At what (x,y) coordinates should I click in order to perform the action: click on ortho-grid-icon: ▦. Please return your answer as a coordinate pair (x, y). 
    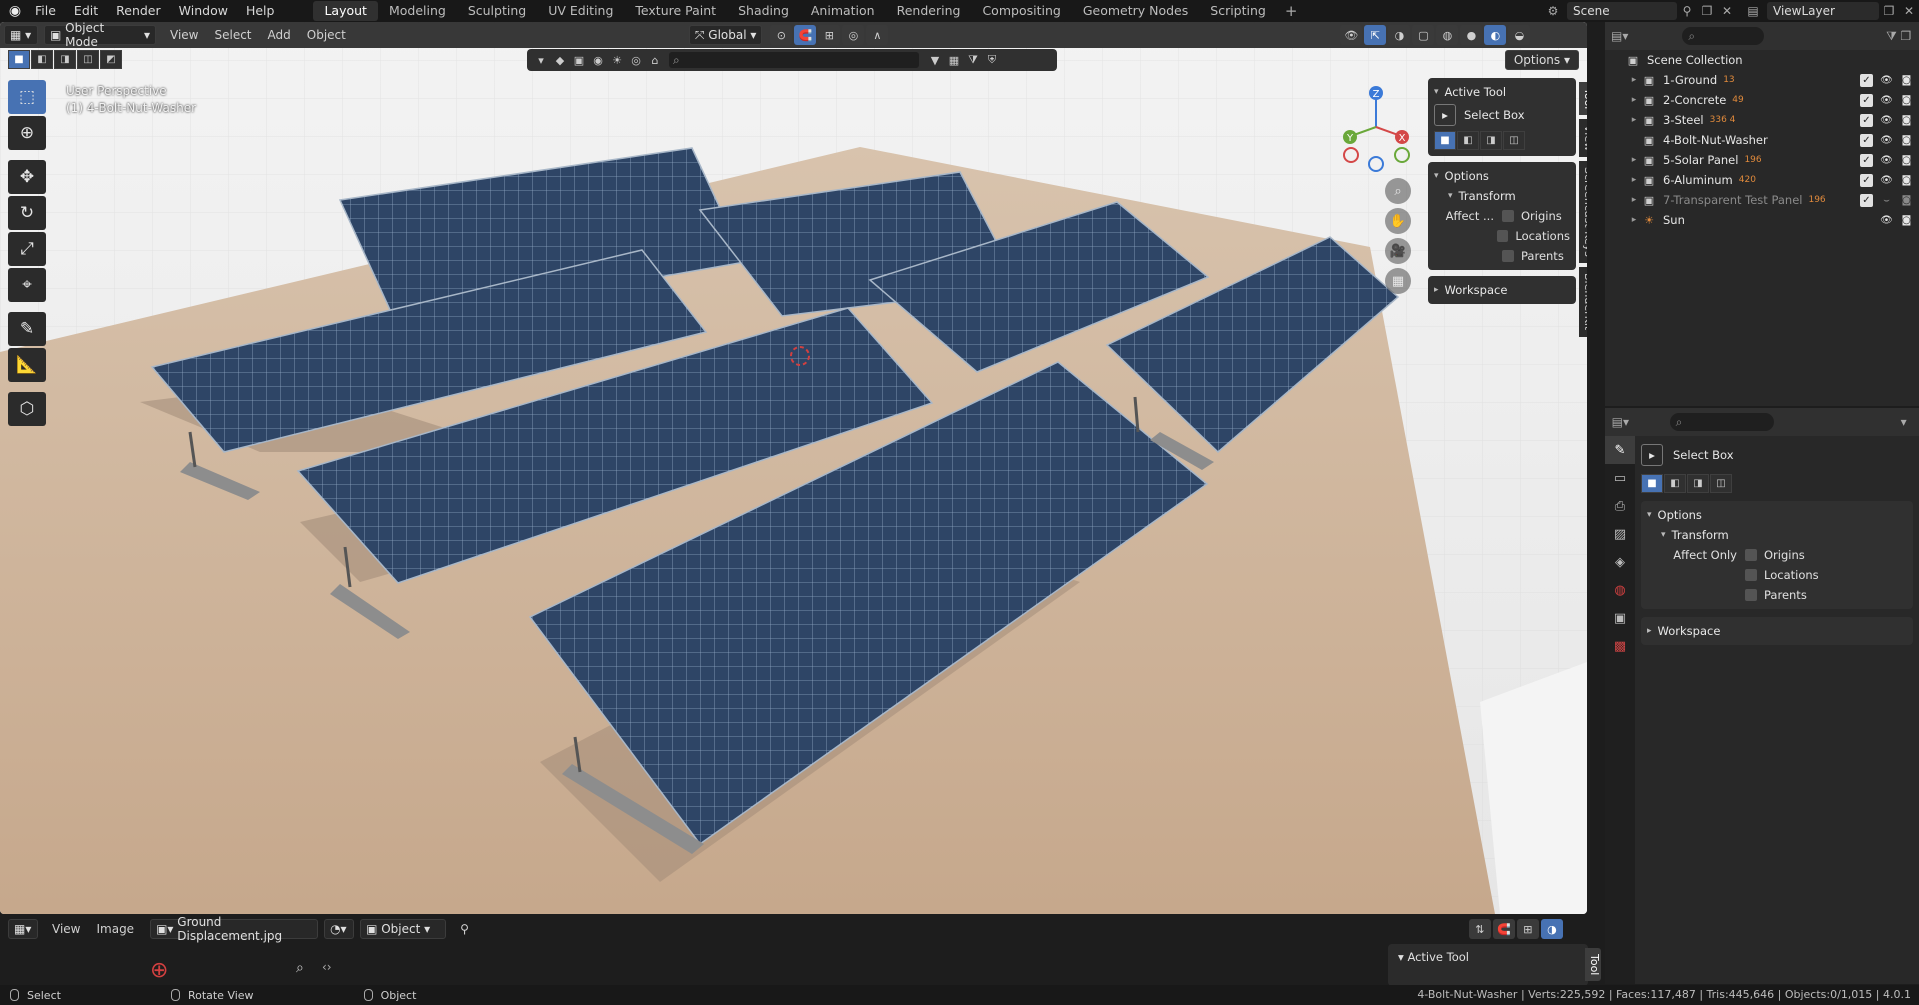
    Looking at the image, I should click on (1398, 281).